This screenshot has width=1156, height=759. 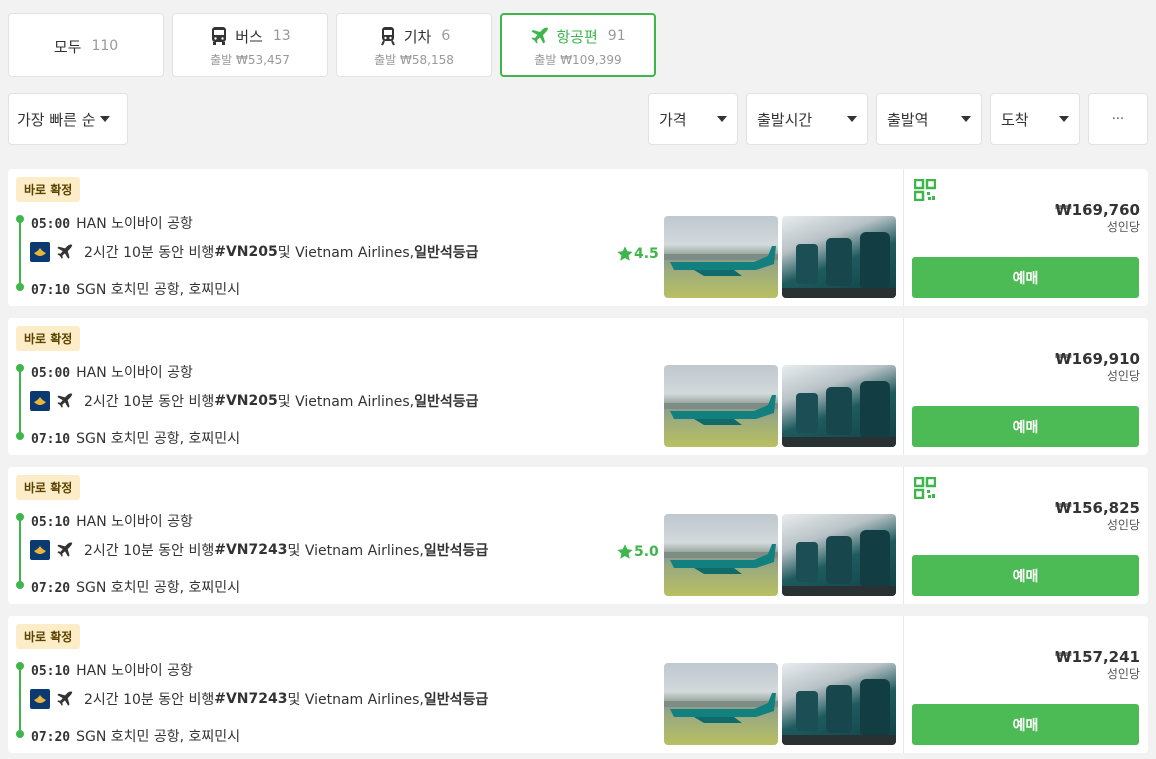 I want to click on arrival-row: 07:10 SGN 호치민 공항, 호찌민시, so click(x=135, y=289).